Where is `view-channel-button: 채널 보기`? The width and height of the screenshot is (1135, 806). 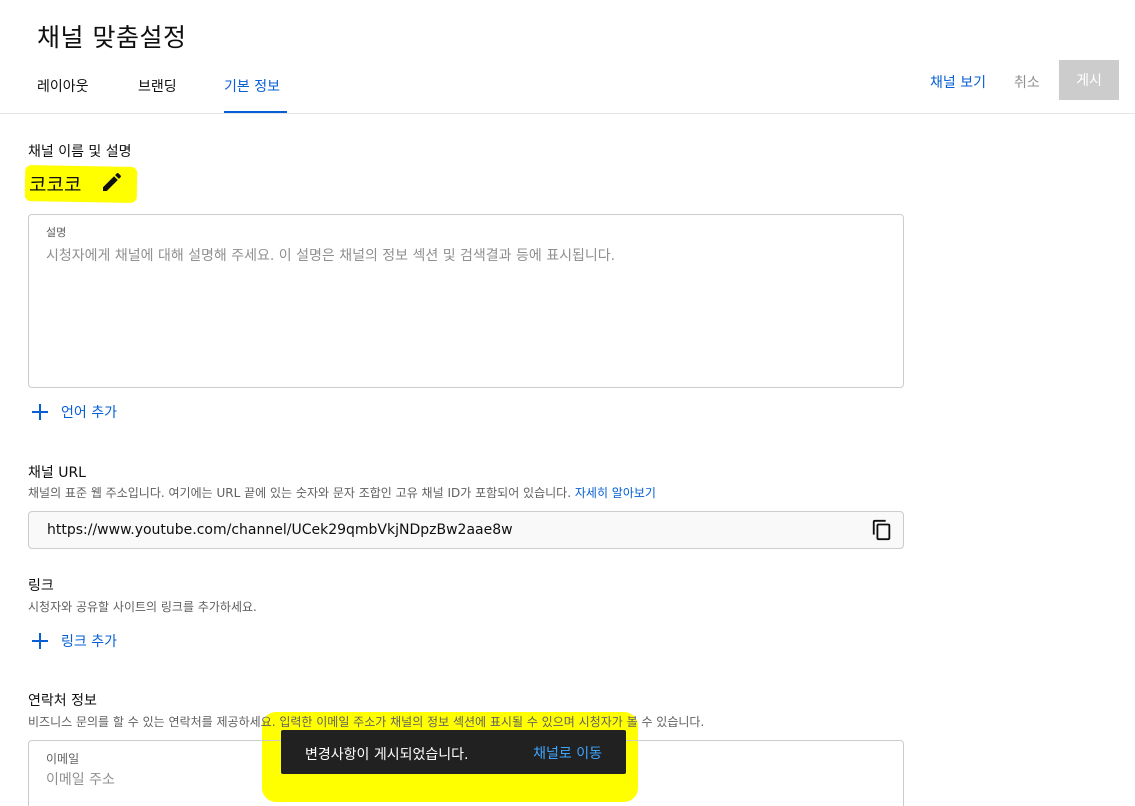
view-channel-button: 채널 보기 is located at coordinates (958, 82).